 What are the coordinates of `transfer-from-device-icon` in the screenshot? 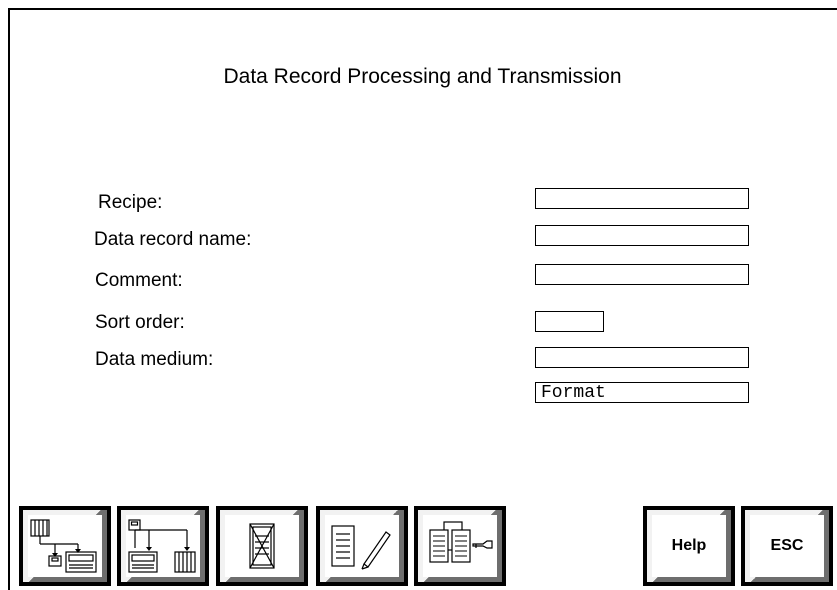 It's located at (162, 546).